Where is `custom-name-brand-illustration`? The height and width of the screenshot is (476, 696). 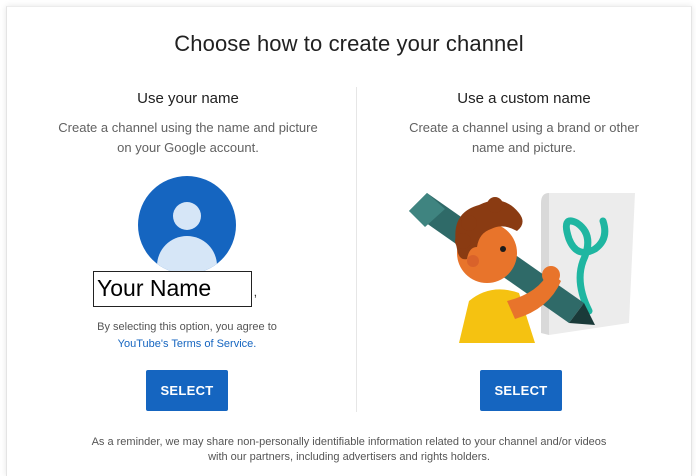 custom-name-brand-illustration is located at coordinates (522, 268).